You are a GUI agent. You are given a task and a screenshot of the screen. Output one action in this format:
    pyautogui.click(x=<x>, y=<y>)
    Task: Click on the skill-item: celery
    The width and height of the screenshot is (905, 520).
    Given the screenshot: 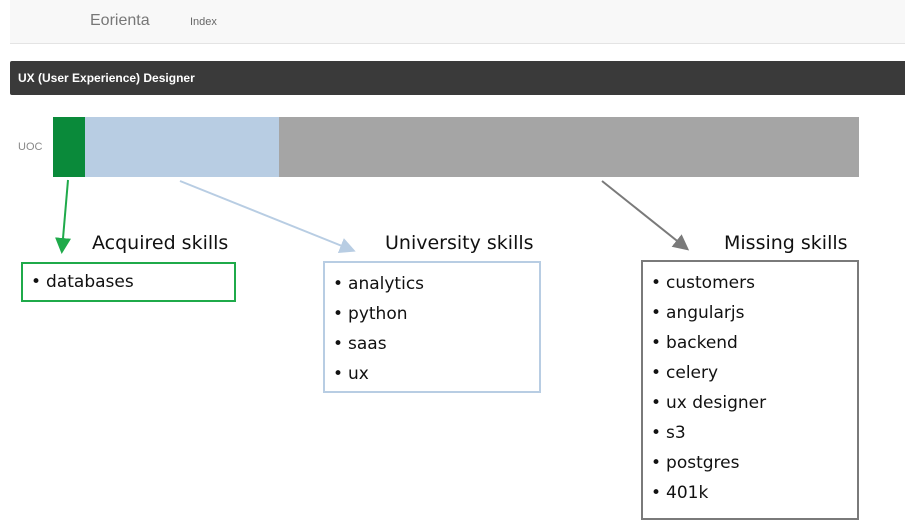 What is the action you would take?
    pyautogui.click(x=750, y=373)
    